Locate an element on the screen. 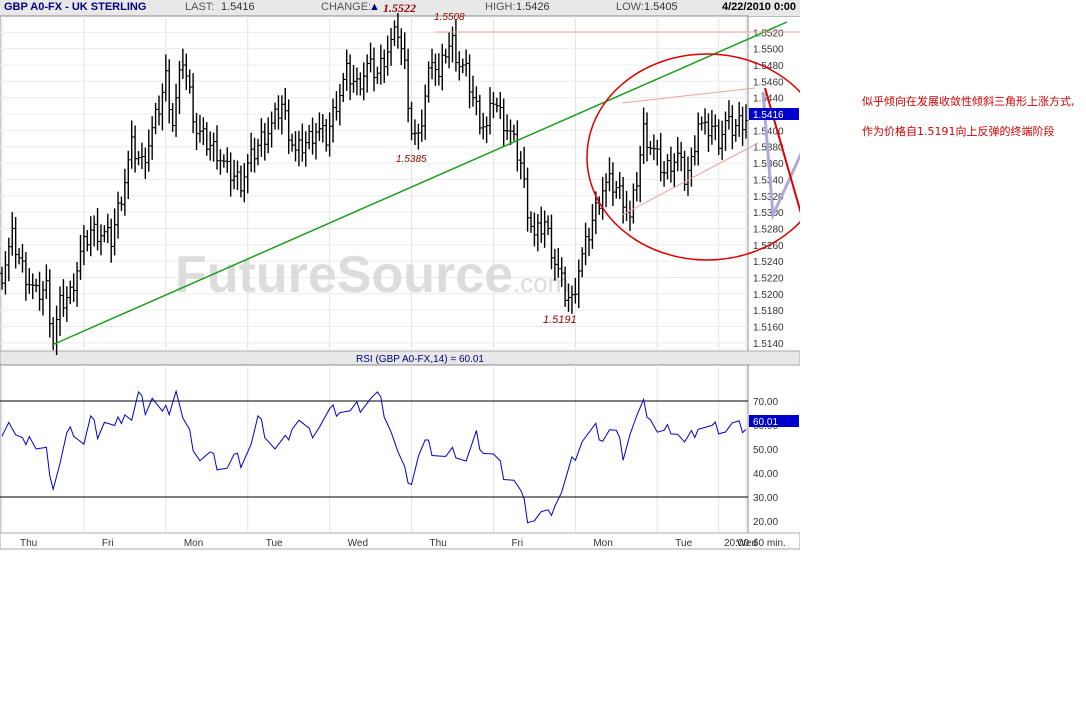 This screenshot has width=1086, height=706. rsi-y-tick: 40.00 is located at coordinates (765, 474).